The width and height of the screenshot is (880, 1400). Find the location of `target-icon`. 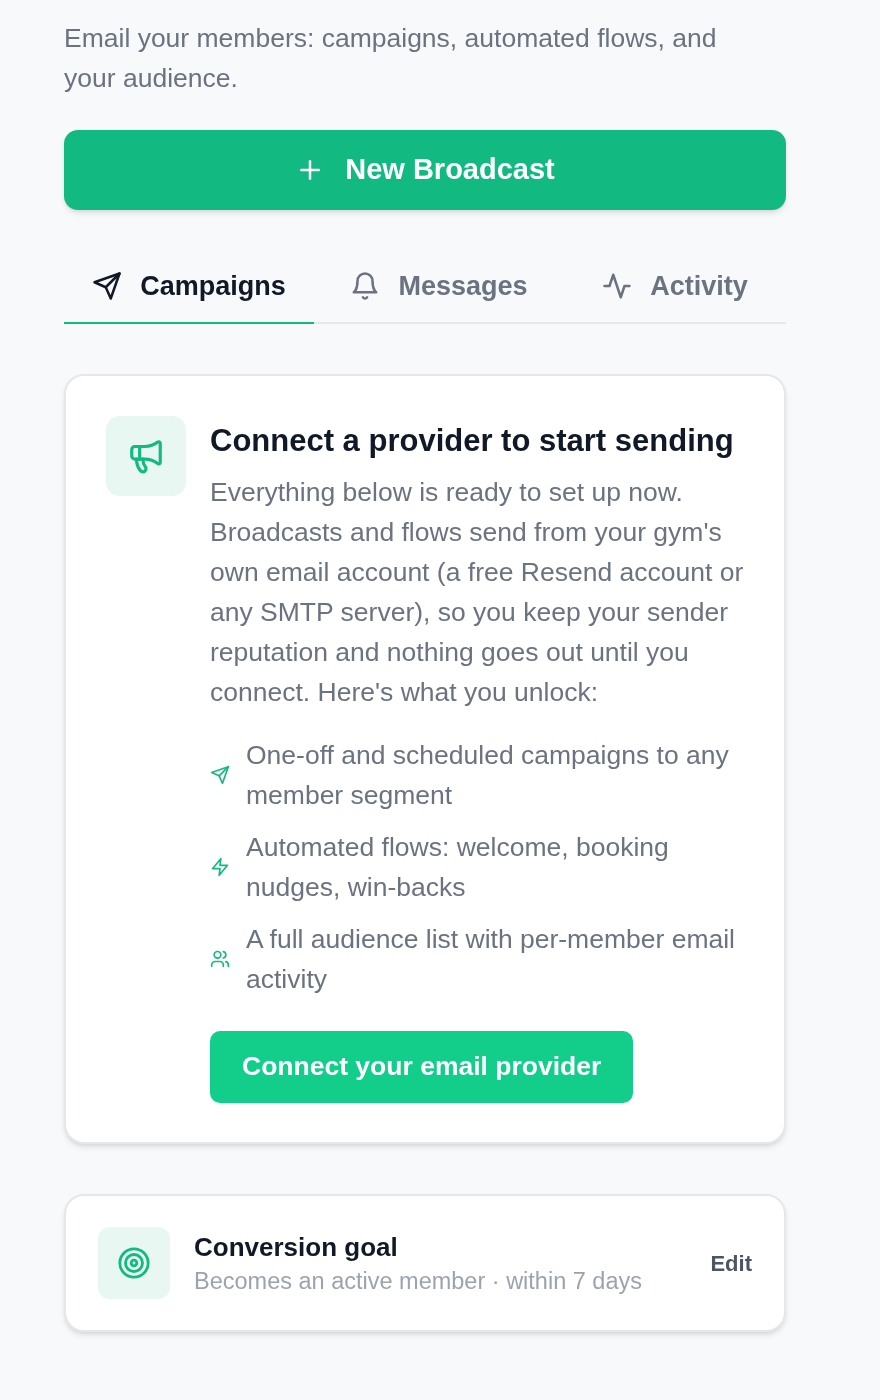

target-icon is located at coordinates (134, 1263).